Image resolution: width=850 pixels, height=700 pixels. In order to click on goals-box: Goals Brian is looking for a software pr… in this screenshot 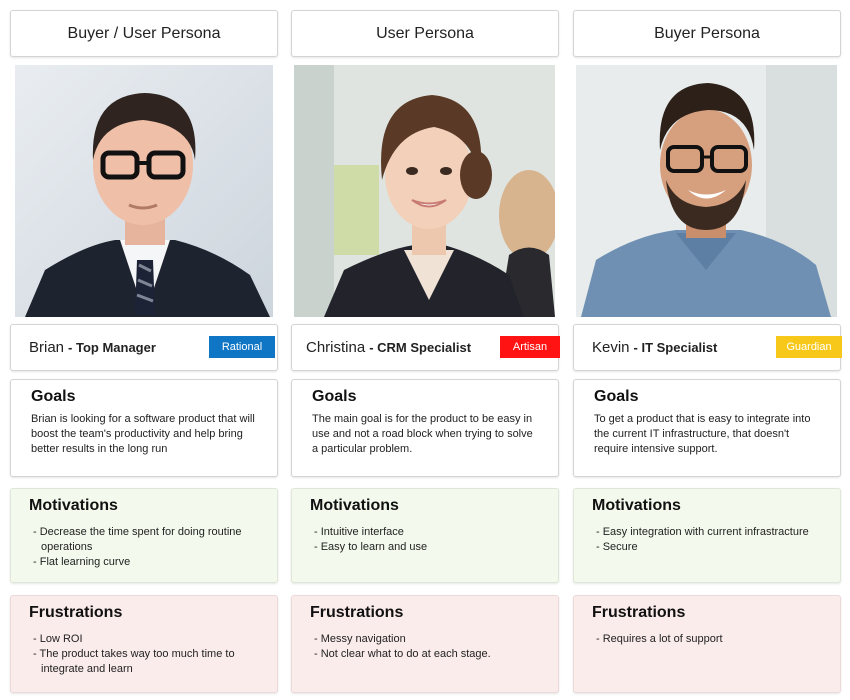, I will do `click(144, 428)`.